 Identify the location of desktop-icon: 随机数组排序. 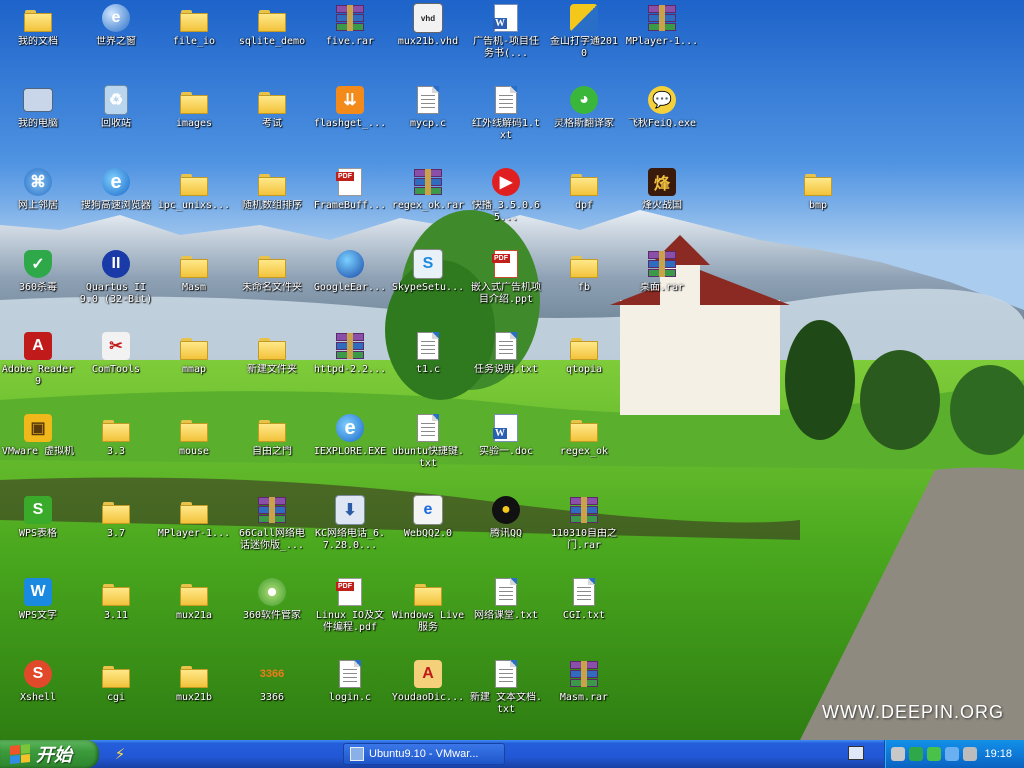
(272, 189).